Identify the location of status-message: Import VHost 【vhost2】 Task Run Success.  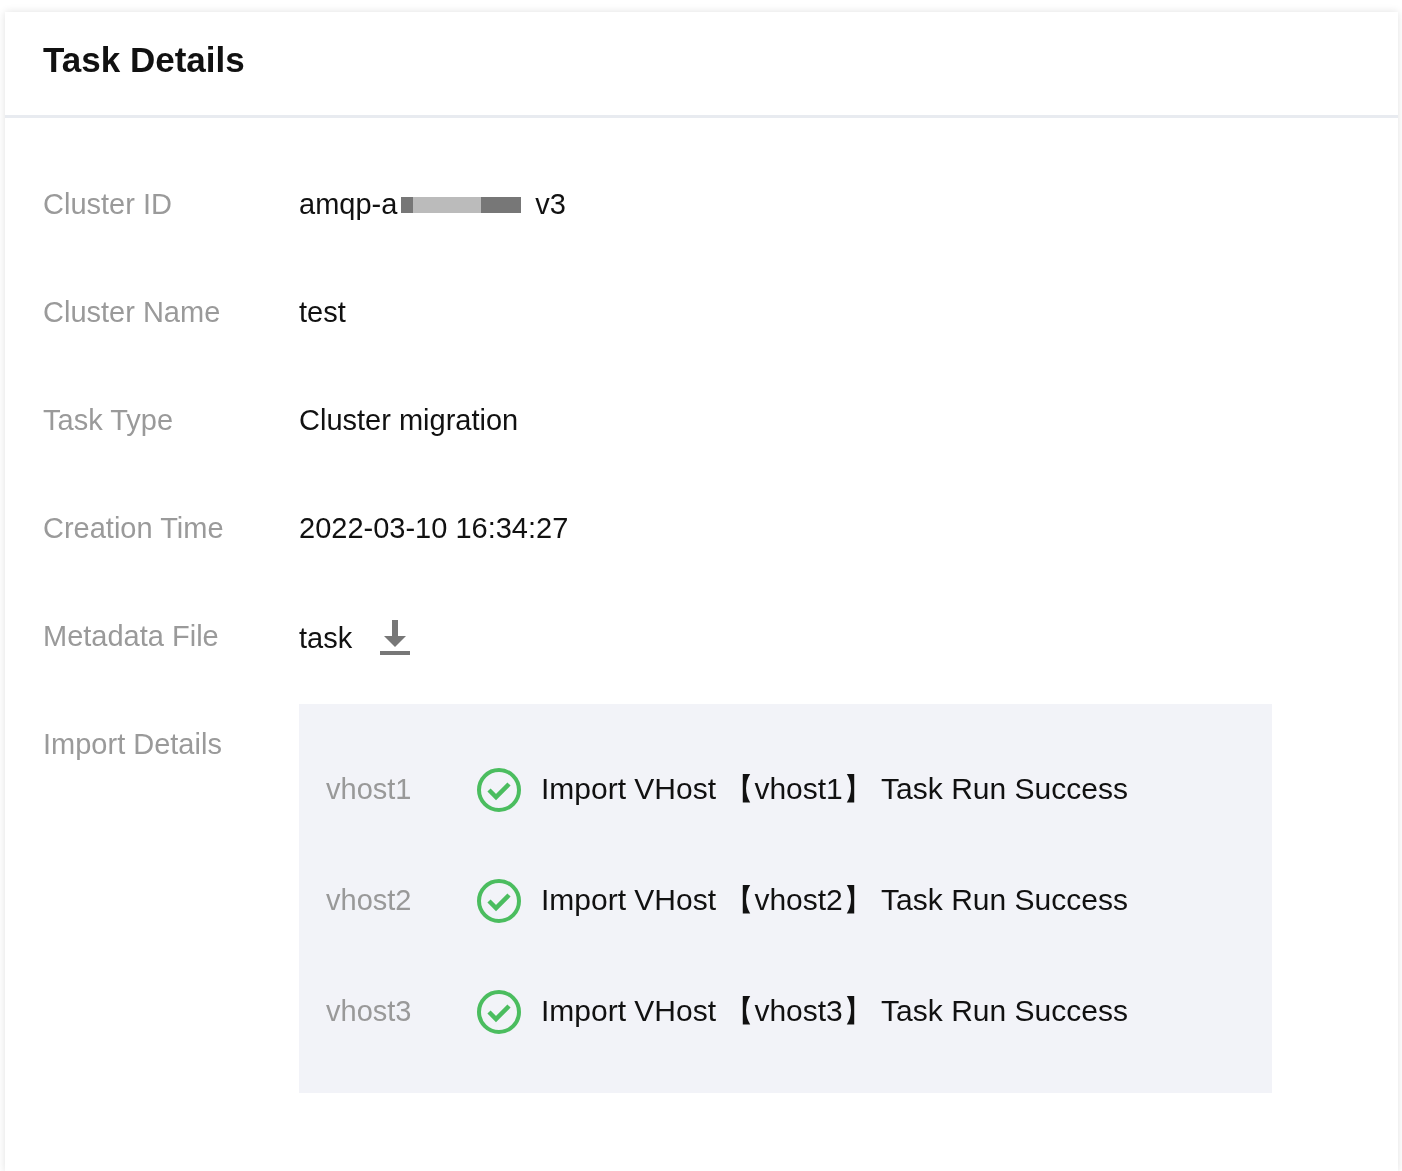
(834, 900).